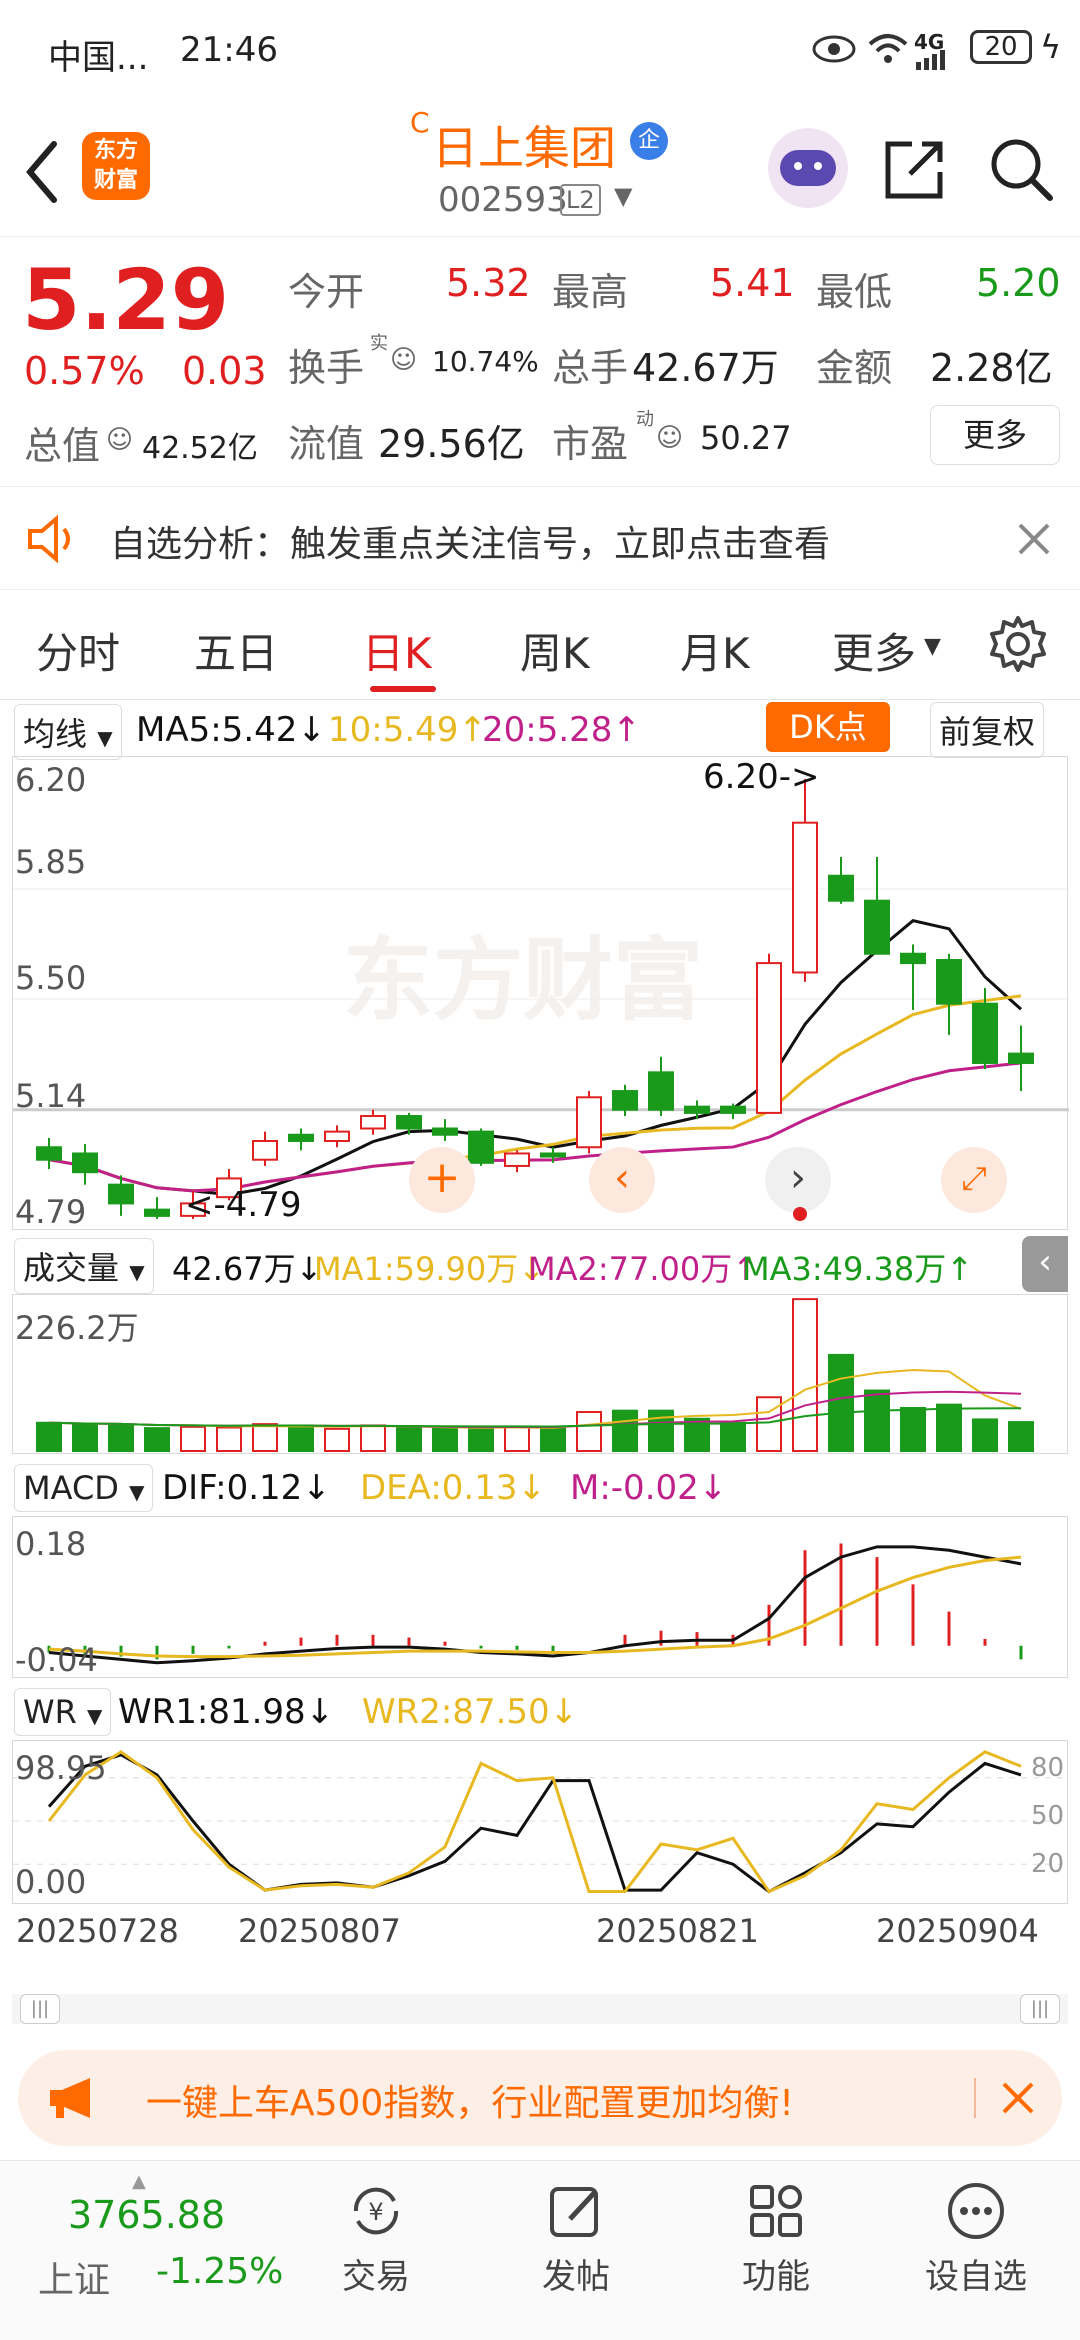 The width and height of the screenshot is (1080, 2340). I want to click on range-handle-left: |||, so click(40, 2009).